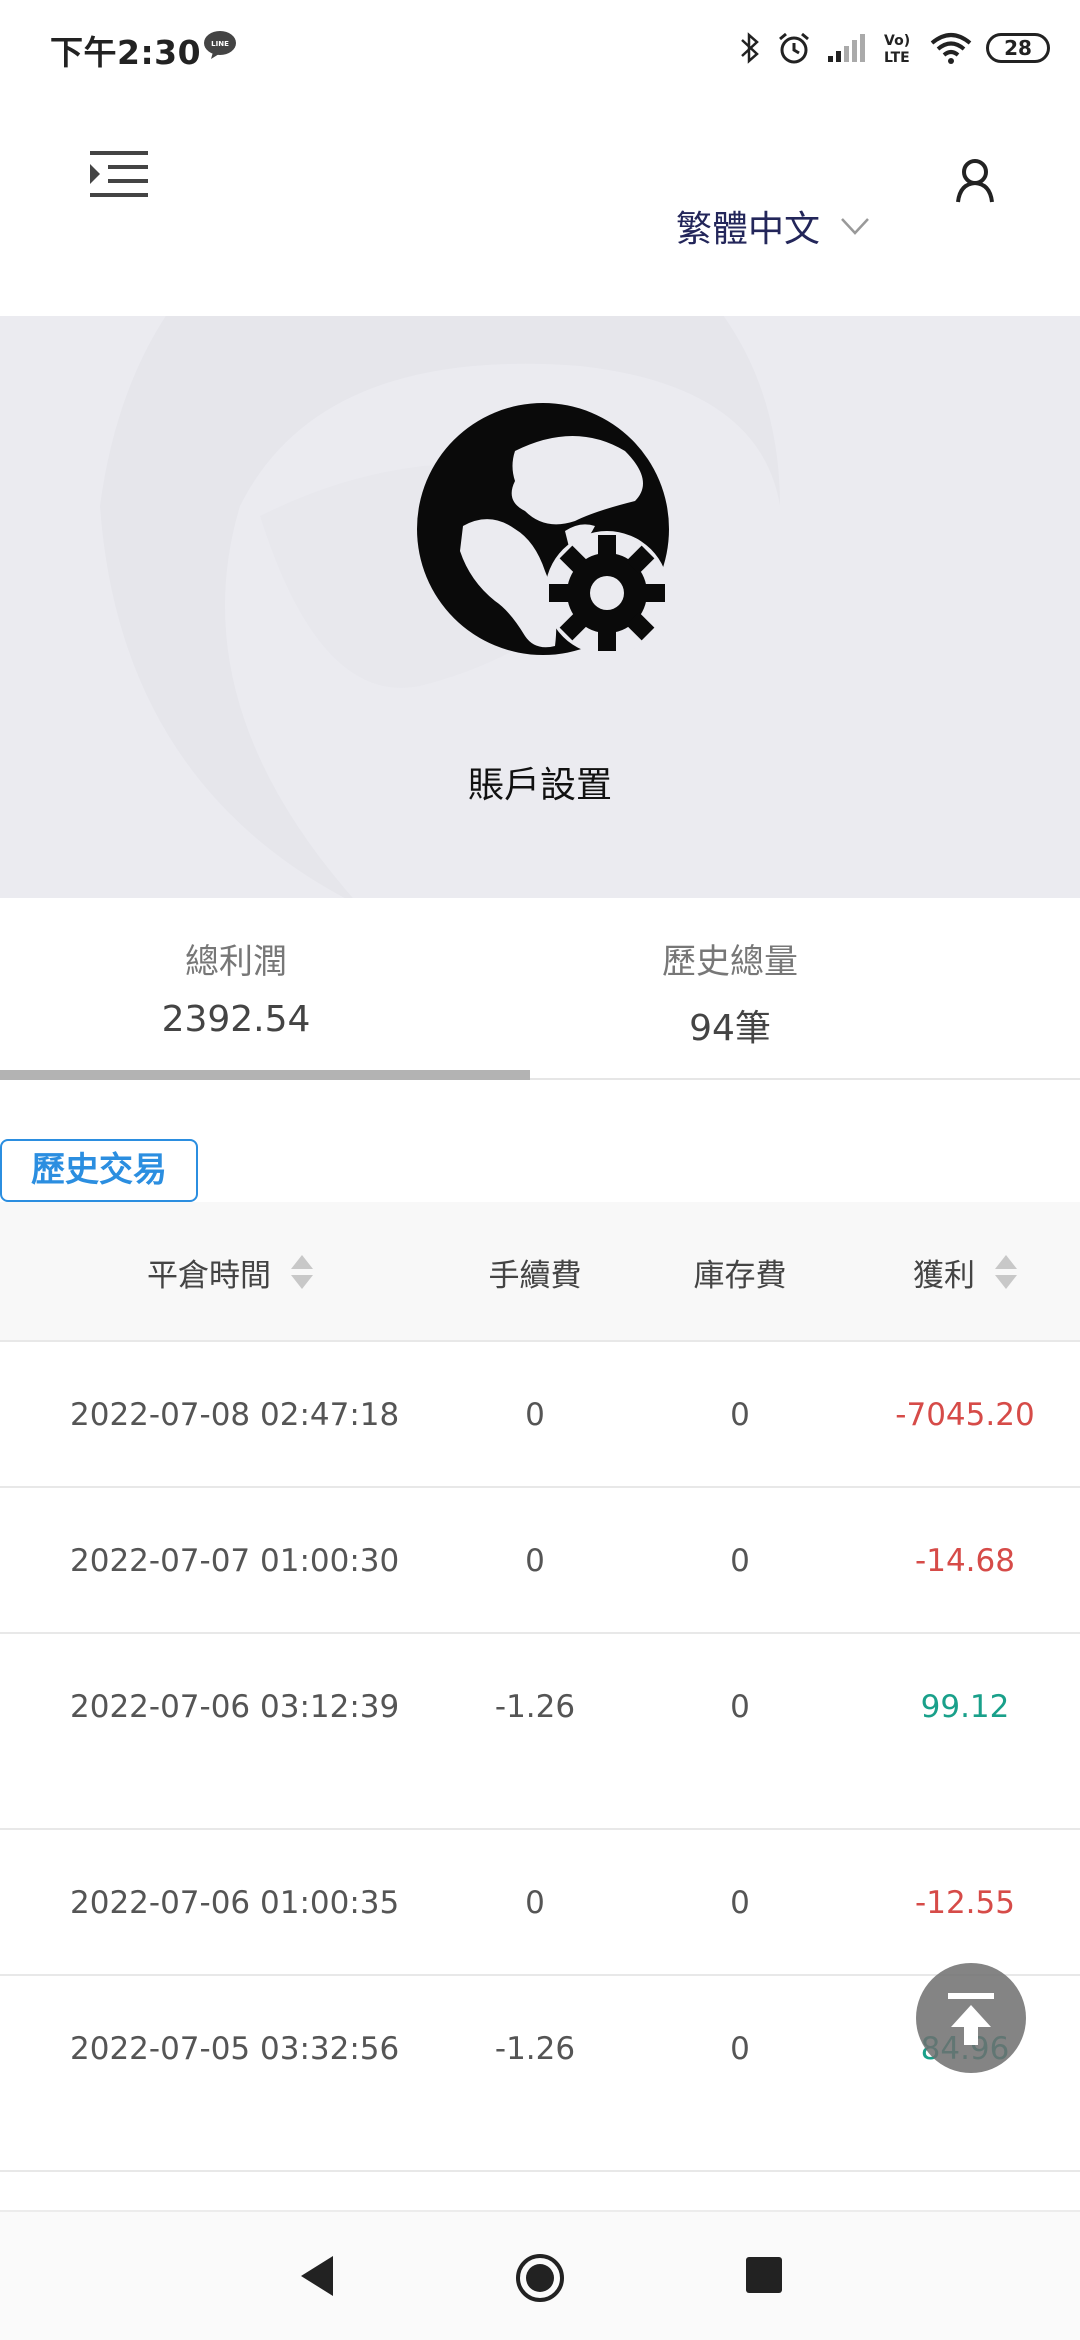  Describe the element at coordinates (236, 987) in the screenshot. I see `tab-total-profit: 總利潤 2392.54` at that location.